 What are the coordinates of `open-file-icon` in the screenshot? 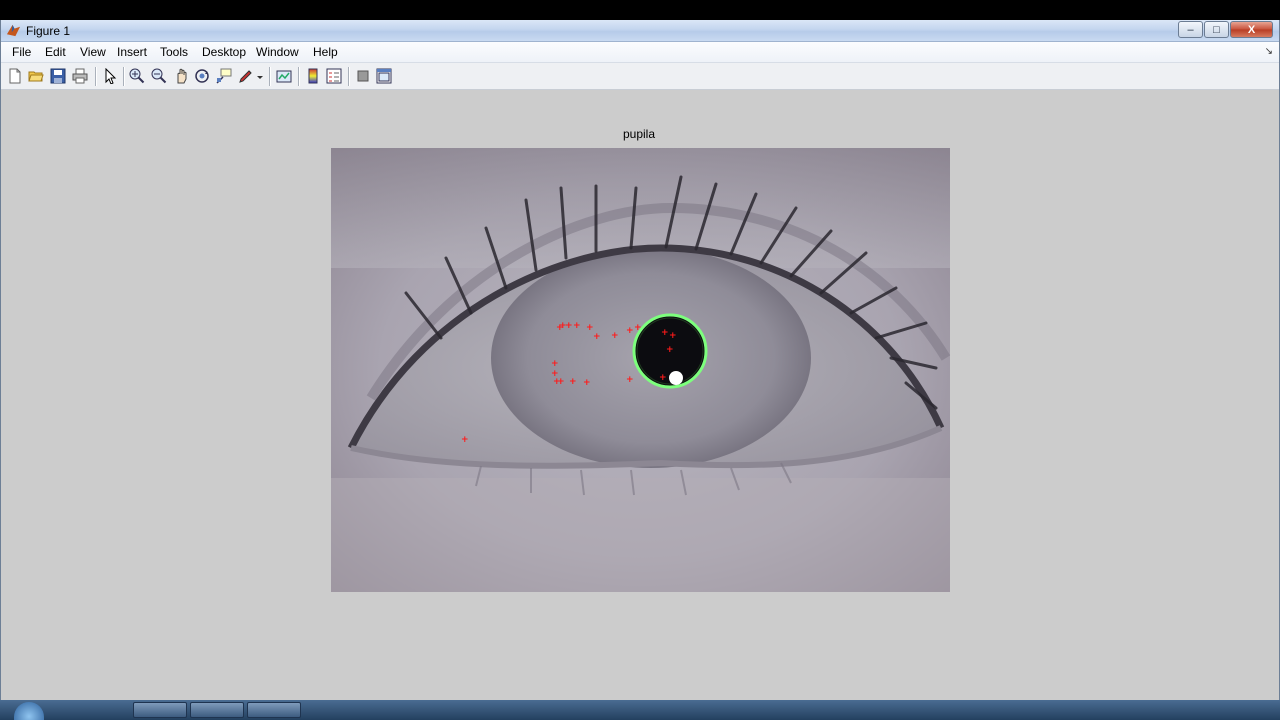 It's located at (36, 76).